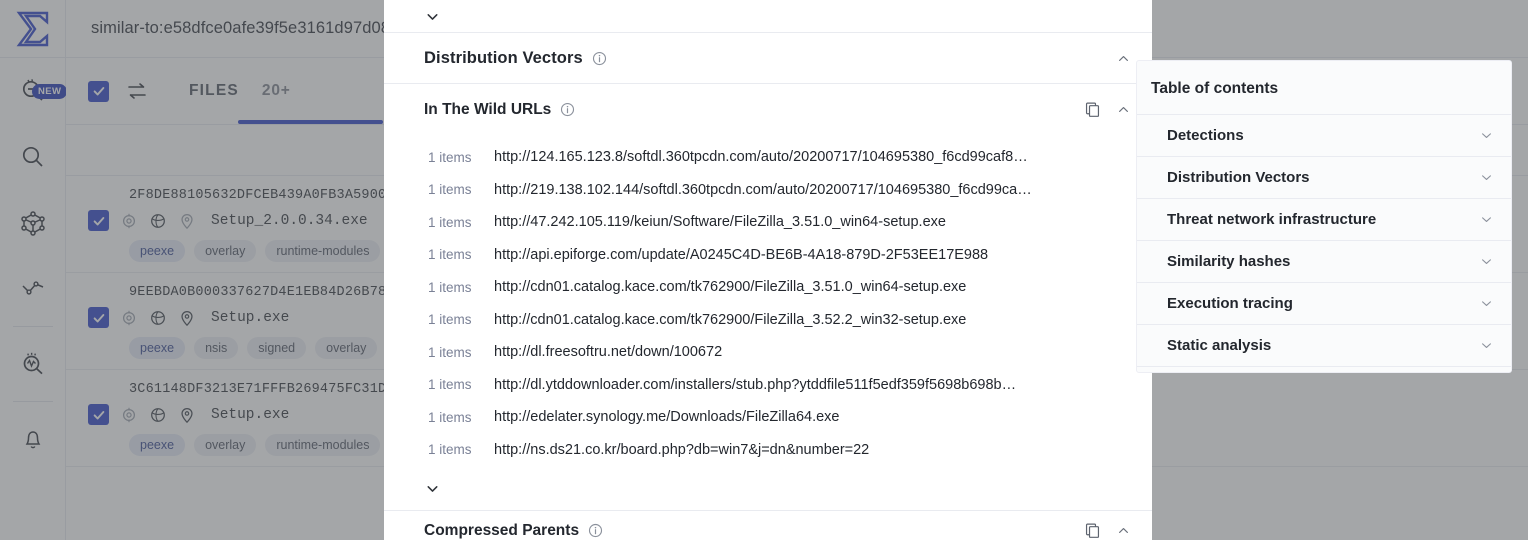  I want to click on toc-item-threat-network-infrastructure: Threat network infrastructure, so click(1324, 219).